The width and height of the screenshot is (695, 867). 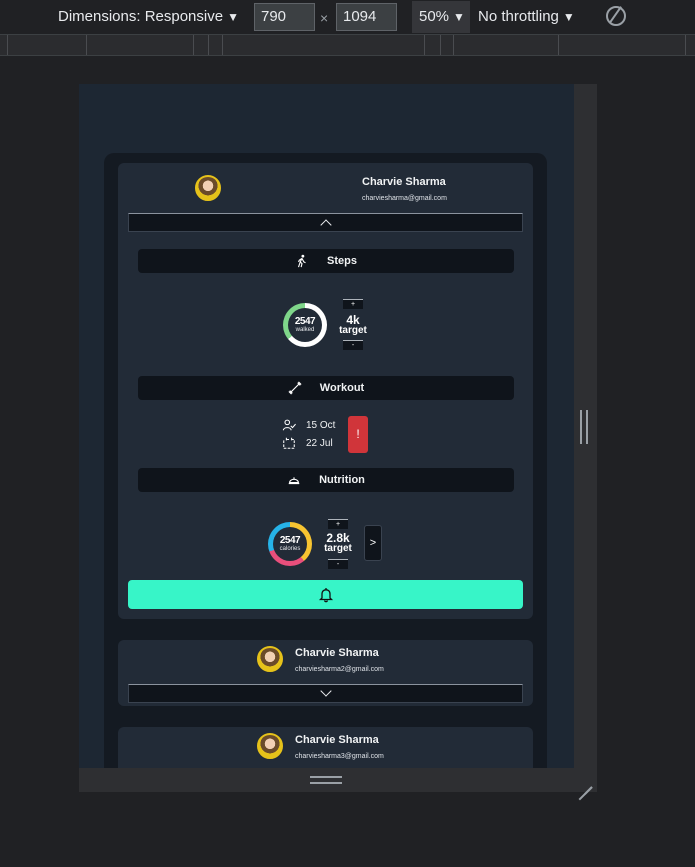 I want to click on notify-button, so click(x=325, y=594).